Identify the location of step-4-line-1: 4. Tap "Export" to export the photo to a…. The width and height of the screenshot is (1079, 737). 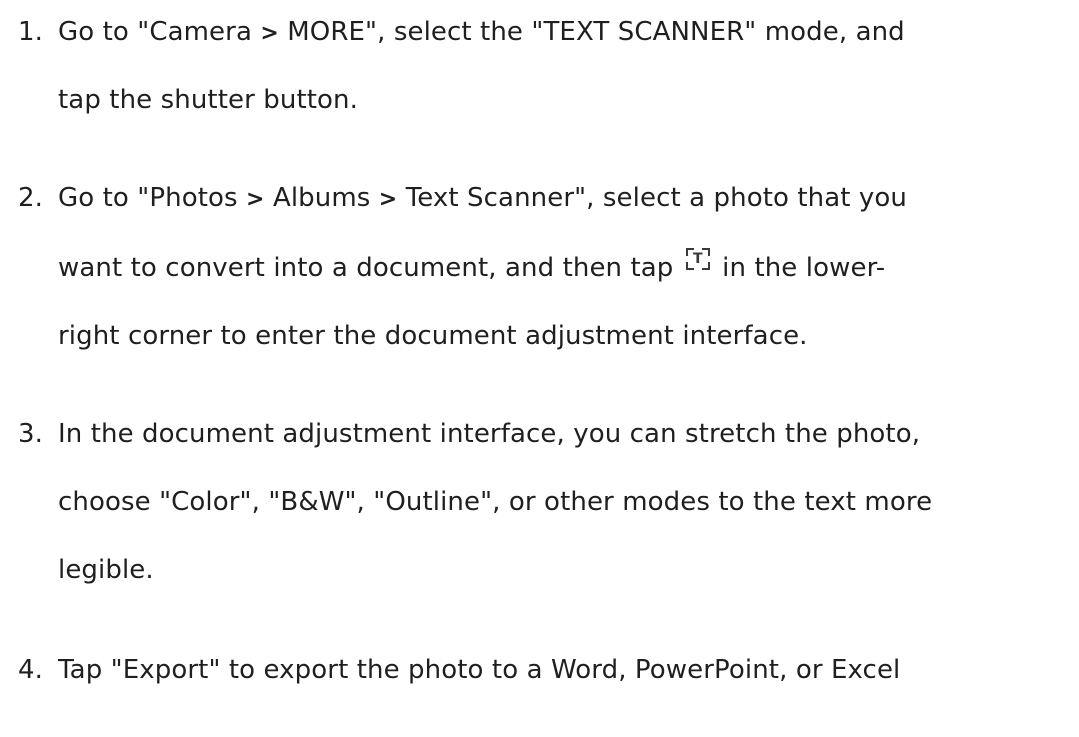
(539, 670).